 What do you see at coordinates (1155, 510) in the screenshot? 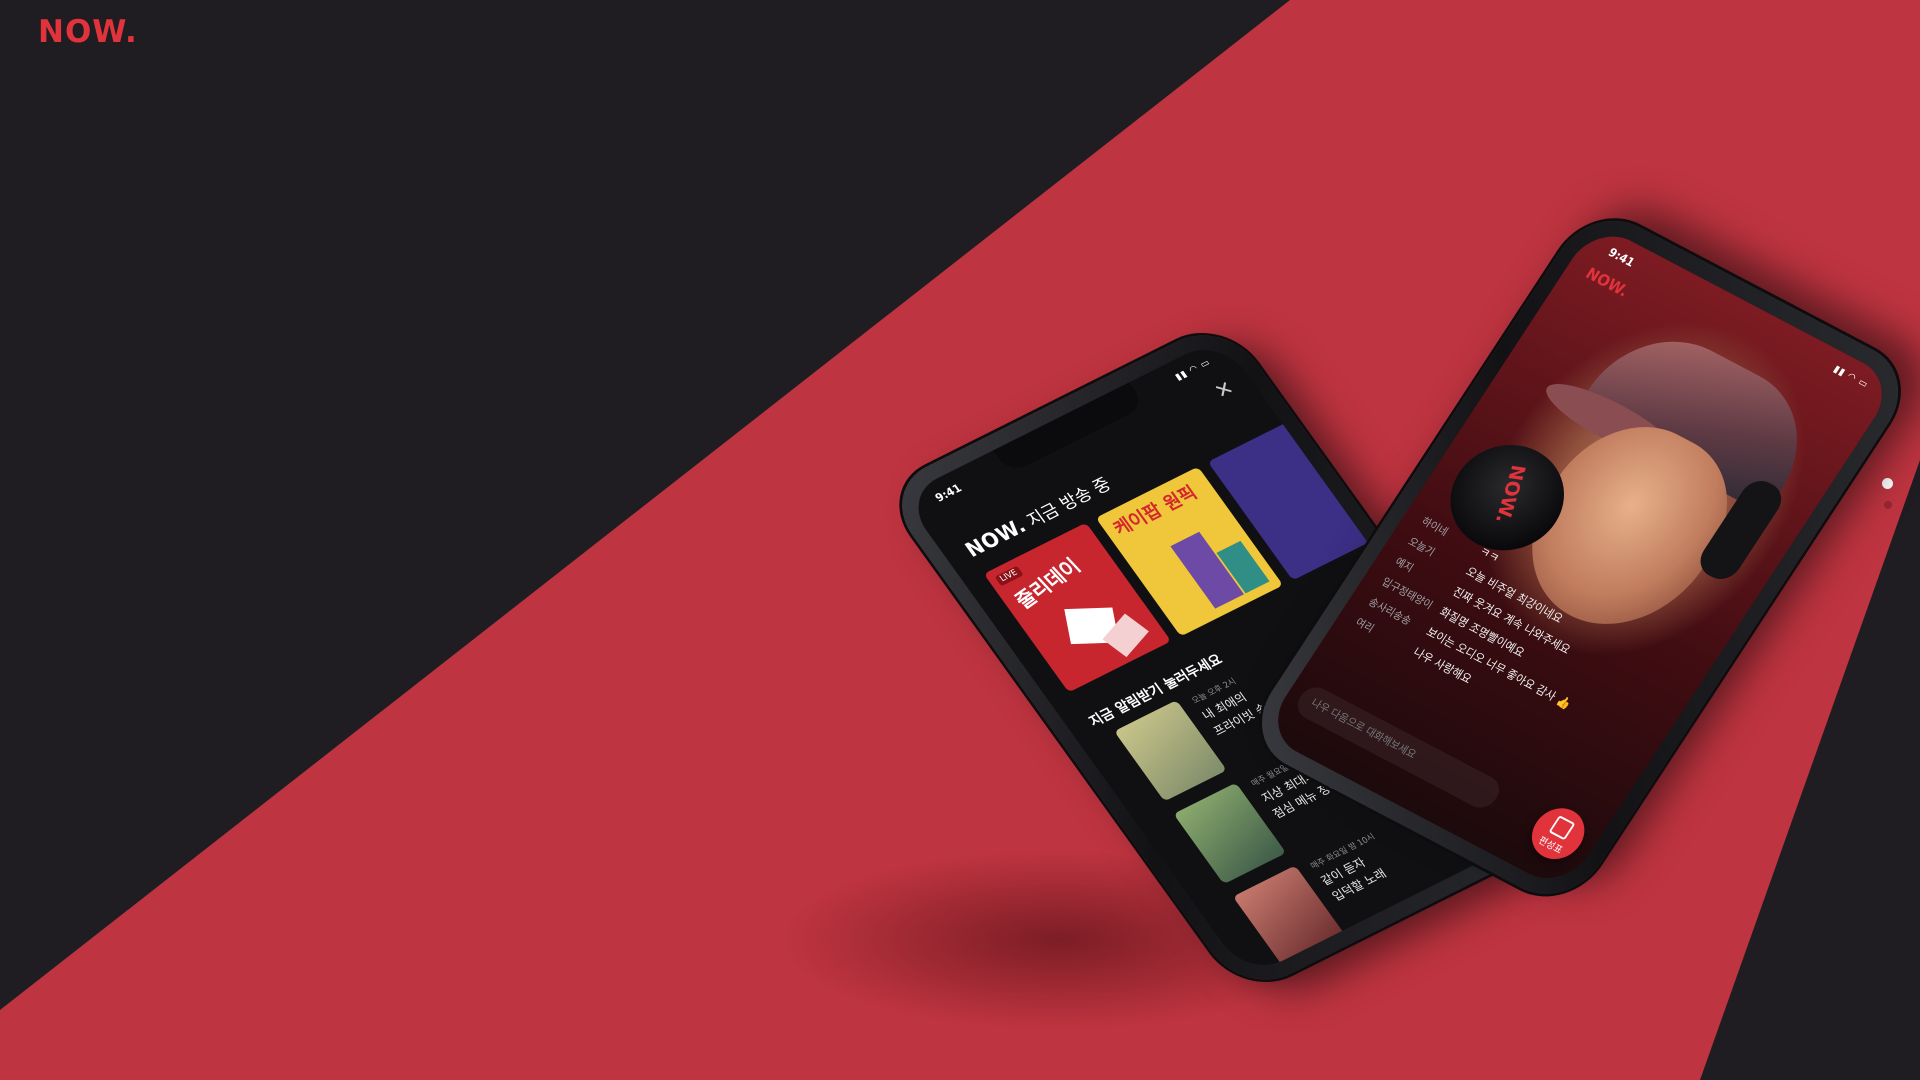
I see `cover-title: 케이팝 원픽` at bounding box center [1155, 510].